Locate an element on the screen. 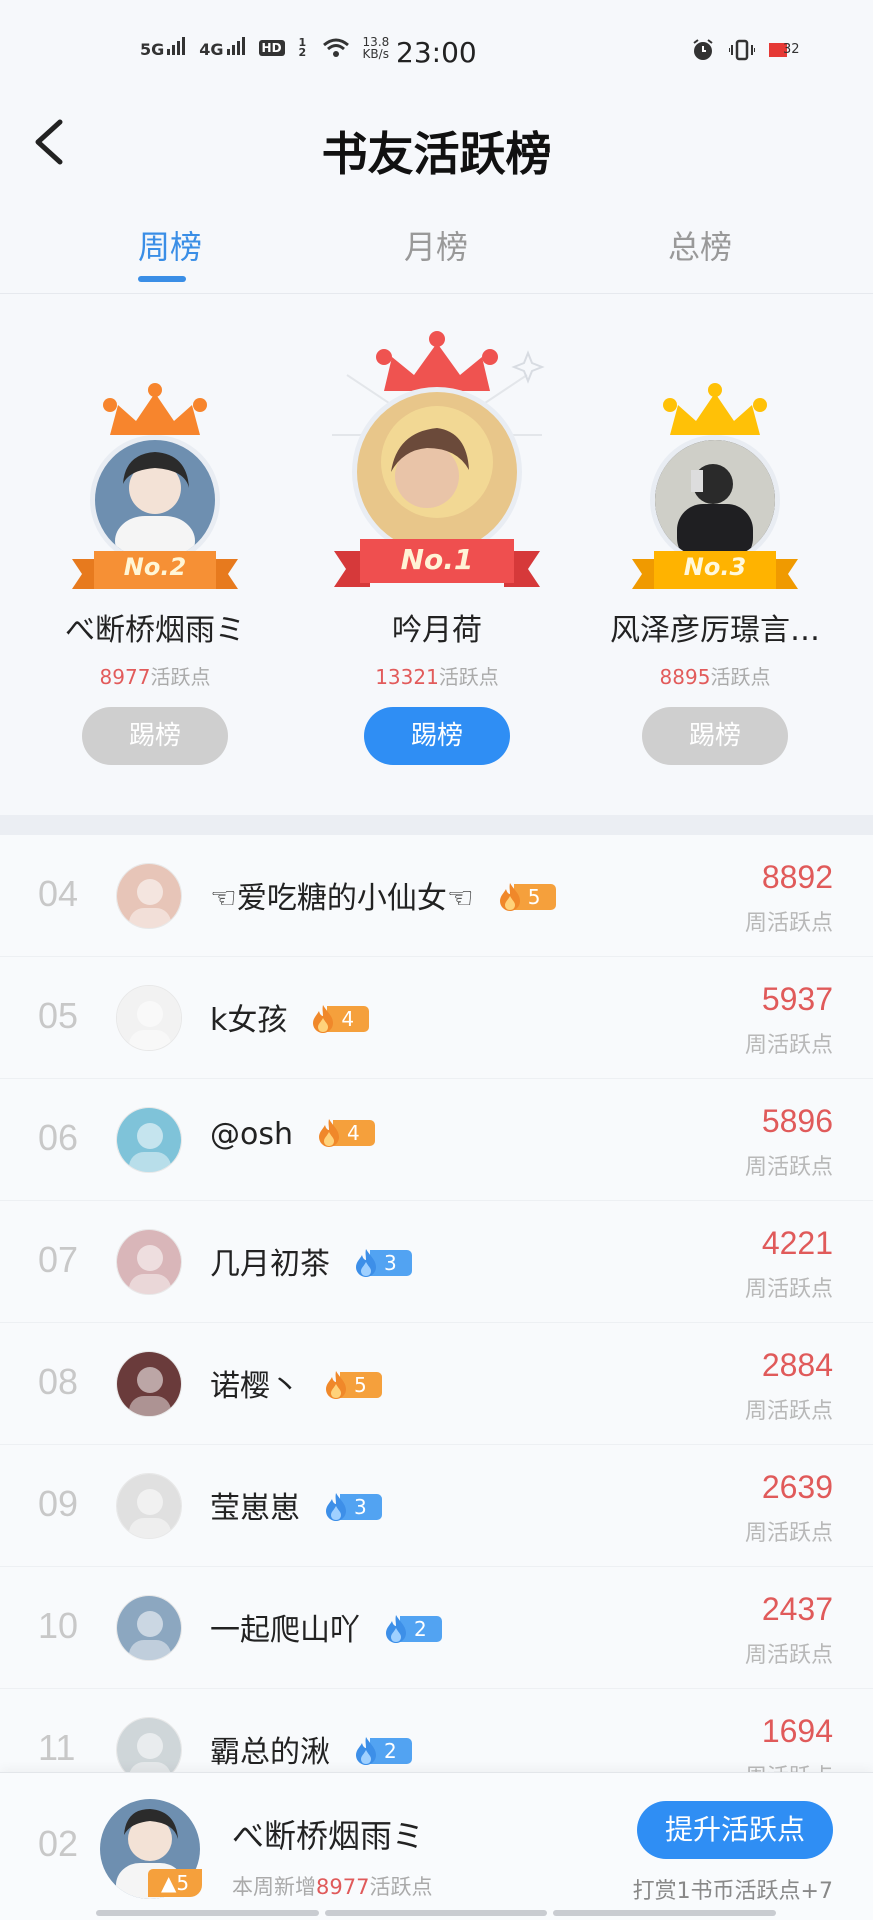  user-name: 霸总的湫 2 is located at coordinates (311, 1749).